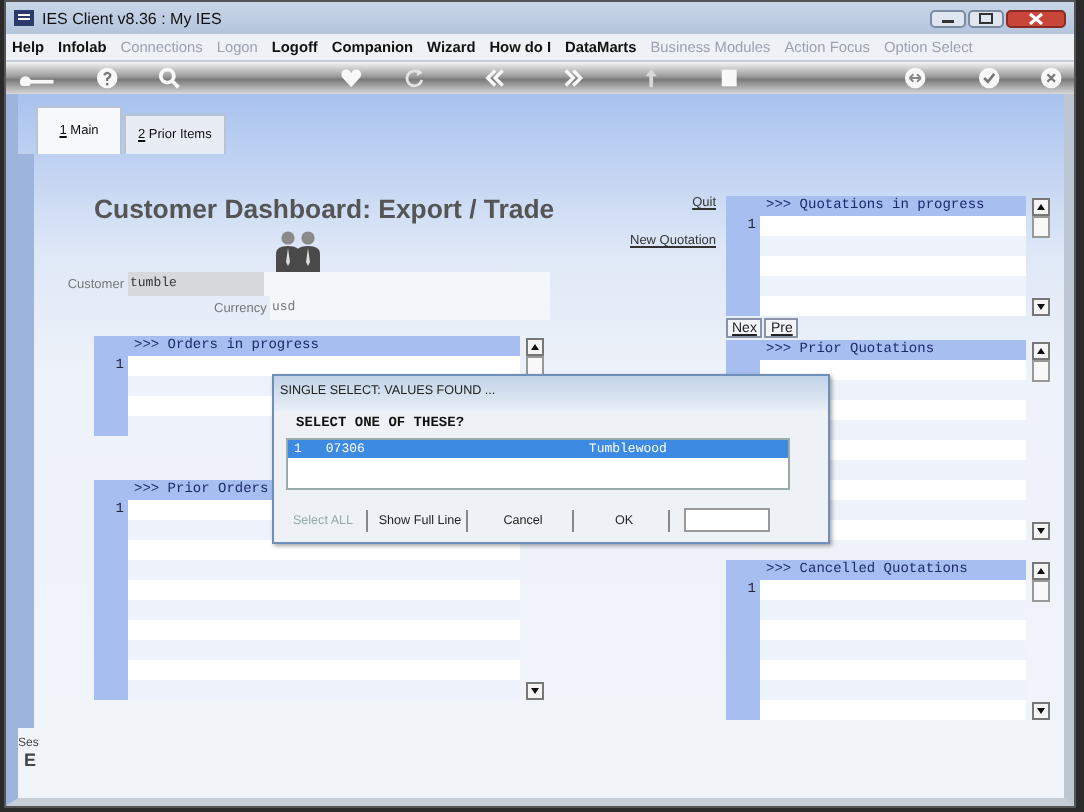  I want to click on input-field, so click(727, 520).